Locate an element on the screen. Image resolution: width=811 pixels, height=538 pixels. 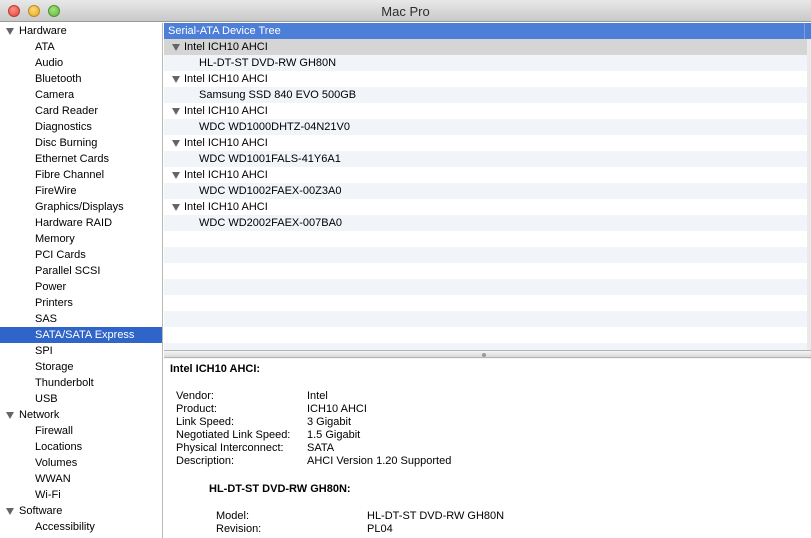
sidebar-item-label: Fibre Channel is located at coordinates (70, 175).